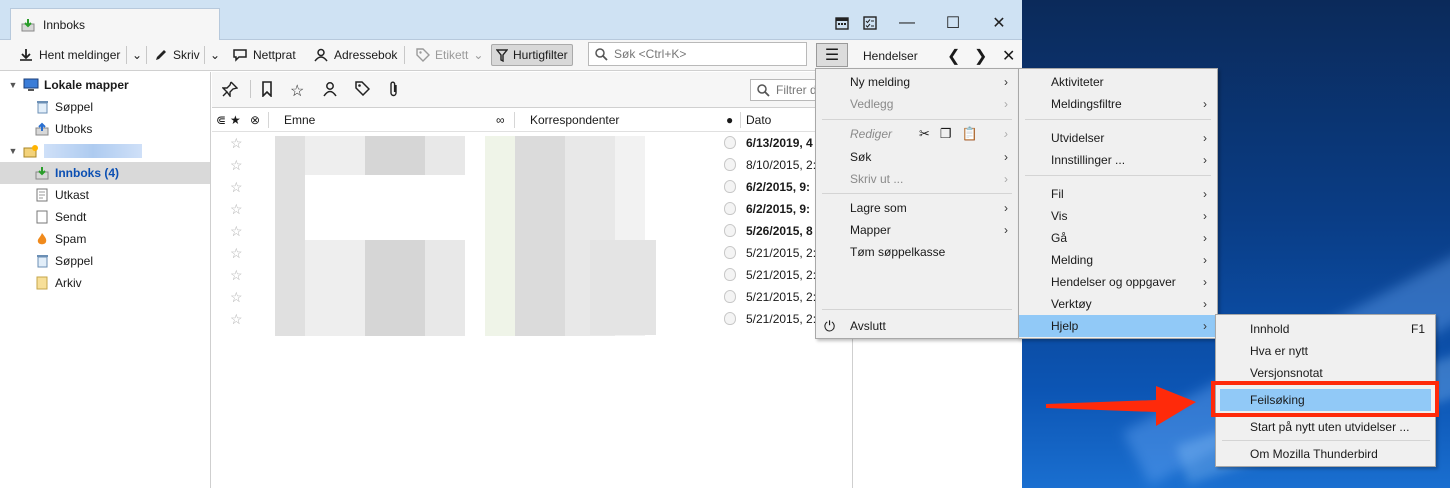  I want to click on menu-go: Gå ›, so click(1118, 238).